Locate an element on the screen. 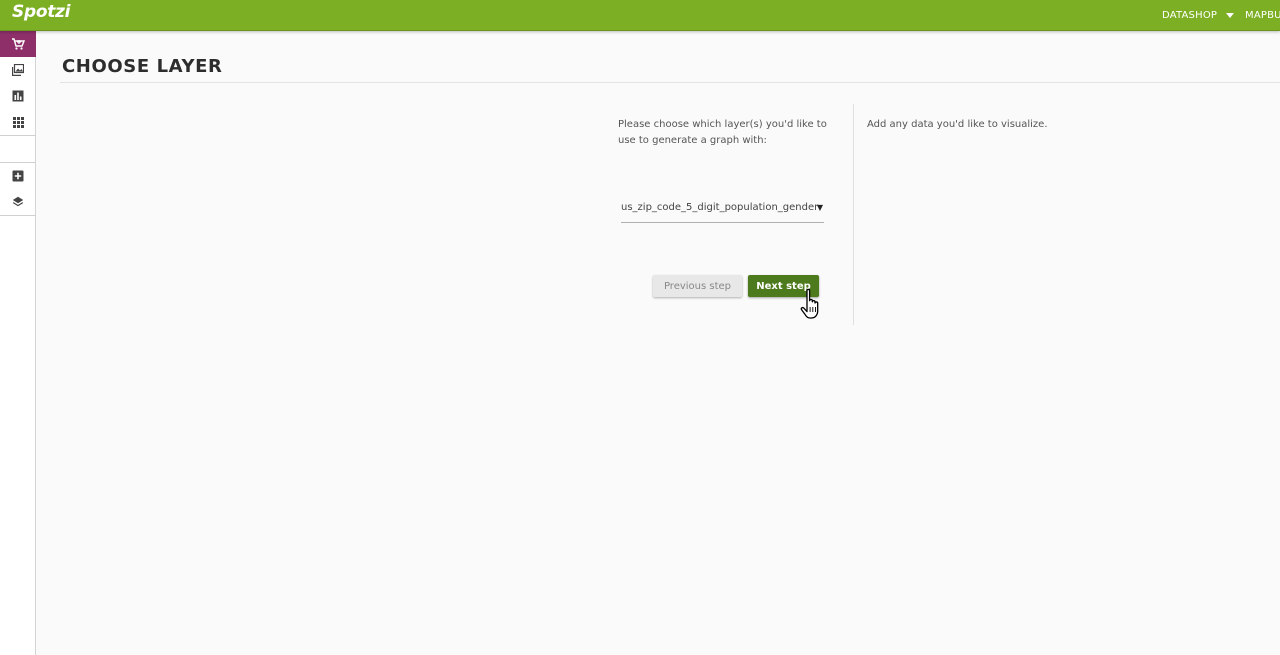 This screenshot has width=1280, height=655. nav-datashop-label: DATASHOP is located at coordinates (1190, 15).